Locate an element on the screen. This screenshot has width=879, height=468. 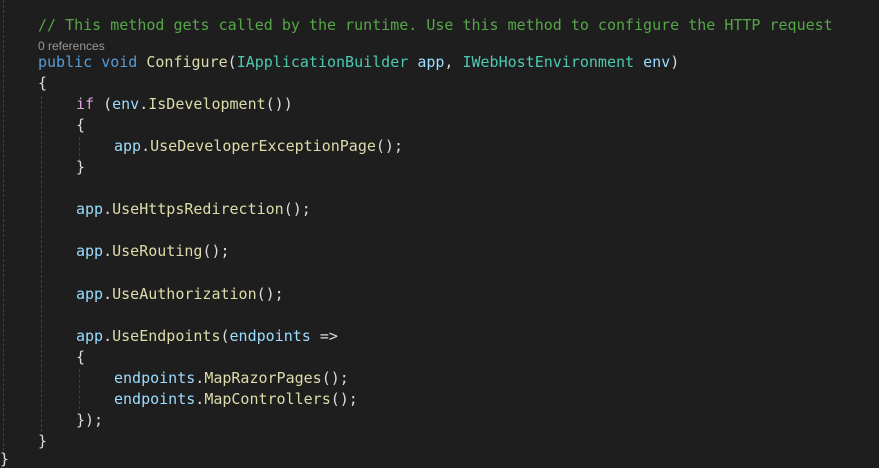
type-iwebhostenvironment: IWebHostEnvironment is located at coordinates (548, 62).